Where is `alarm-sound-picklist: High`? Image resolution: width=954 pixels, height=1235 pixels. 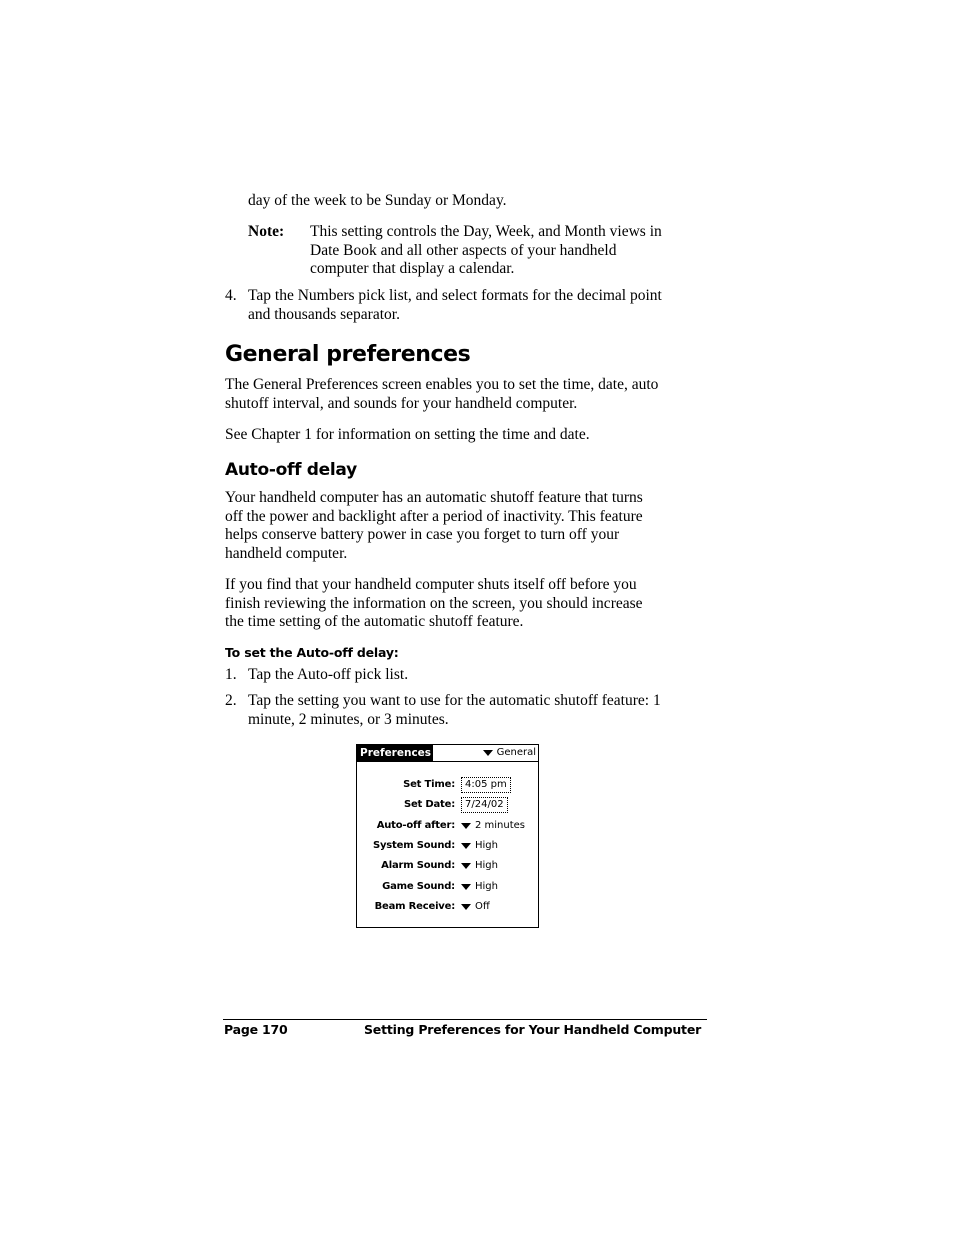
alarm-sound-picklist: High is located at coordinates (479, 866).